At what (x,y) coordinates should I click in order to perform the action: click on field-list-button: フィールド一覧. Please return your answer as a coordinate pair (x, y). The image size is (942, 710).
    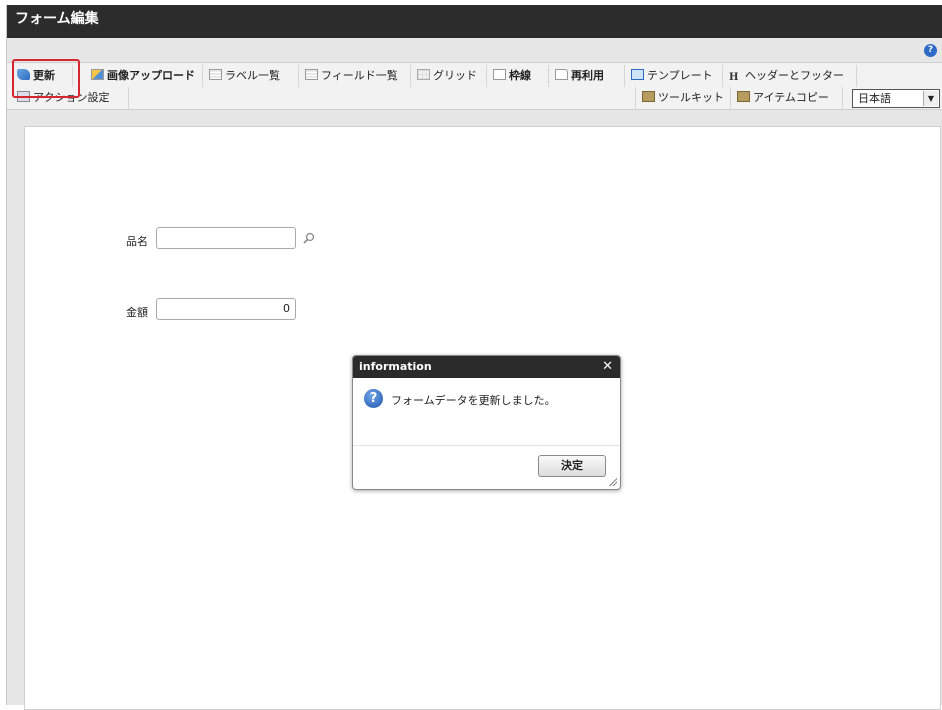
    Looking at the image, I should click on (355, 76).